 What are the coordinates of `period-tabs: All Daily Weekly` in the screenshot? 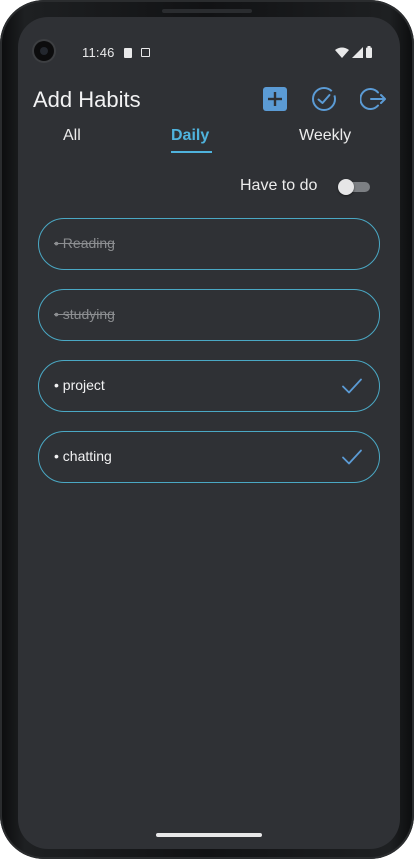 It's located at (209, 142).